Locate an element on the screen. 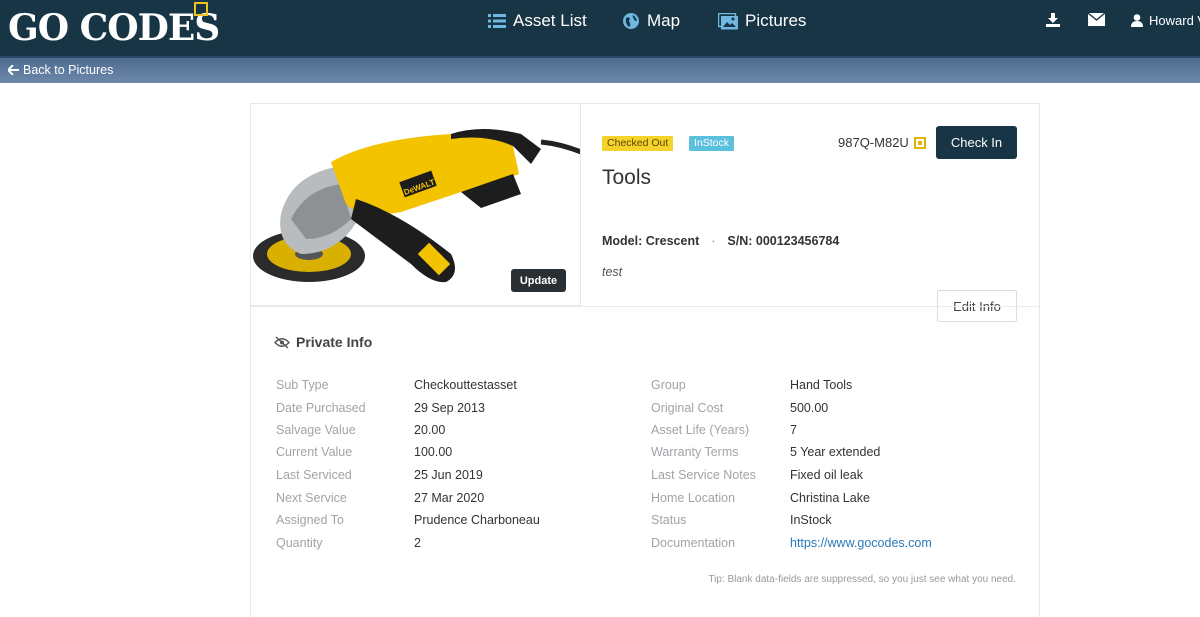 The height and width of the screenshot is (617, 1200). field-row: Warranty Terms is located at coordinates (695, 452).